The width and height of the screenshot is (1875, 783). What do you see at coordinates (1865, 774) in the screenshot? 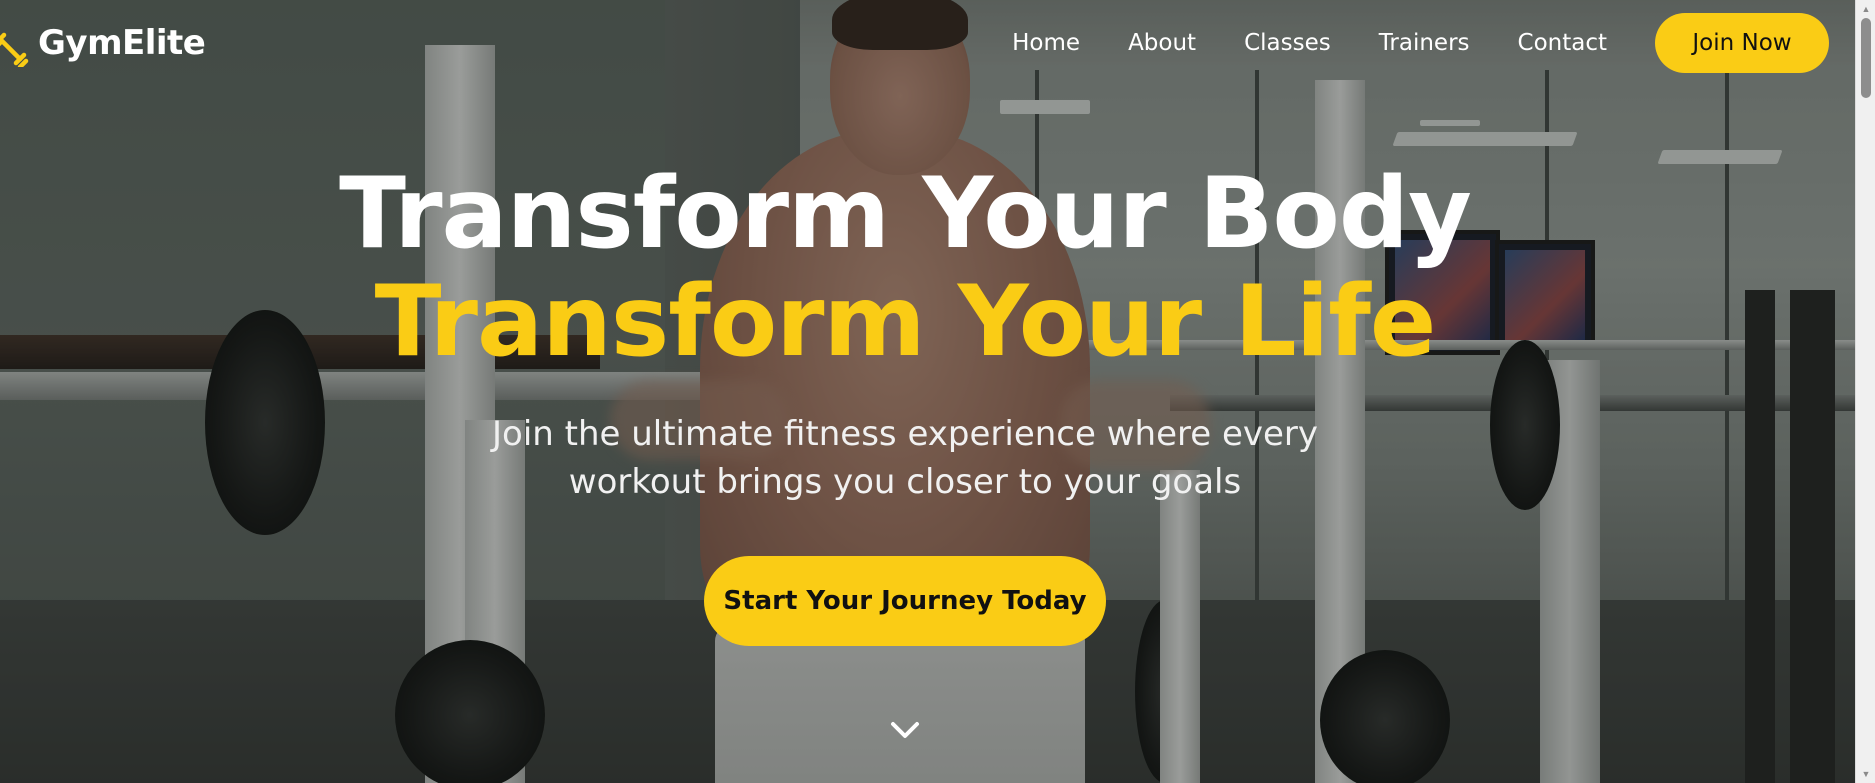
I see `scroll-down-arrow-icon: ▼` at bounding box center [1865, 774].